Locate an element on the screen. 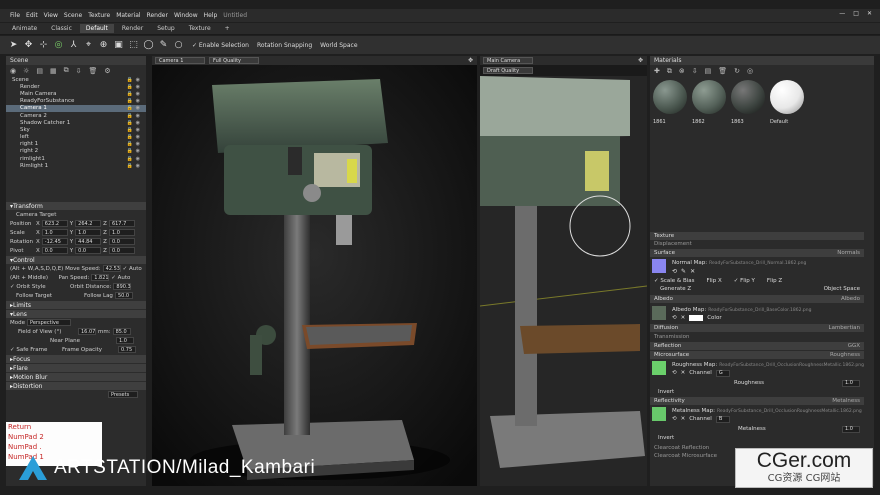 Image resolution: width=880 pixels, height=495 pixels. control-header: ▾ Control is located at coordinates (76, 260).